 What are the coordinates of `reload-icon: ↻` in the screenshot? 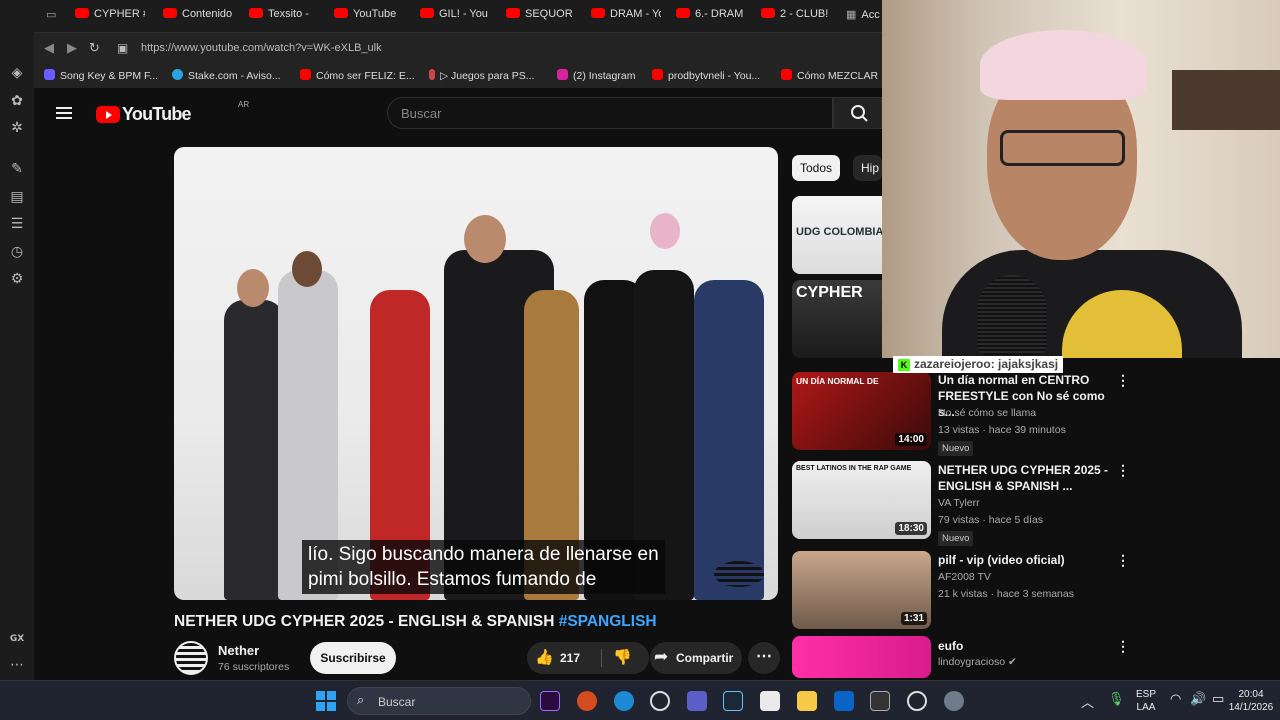 It's located at (94, 48).